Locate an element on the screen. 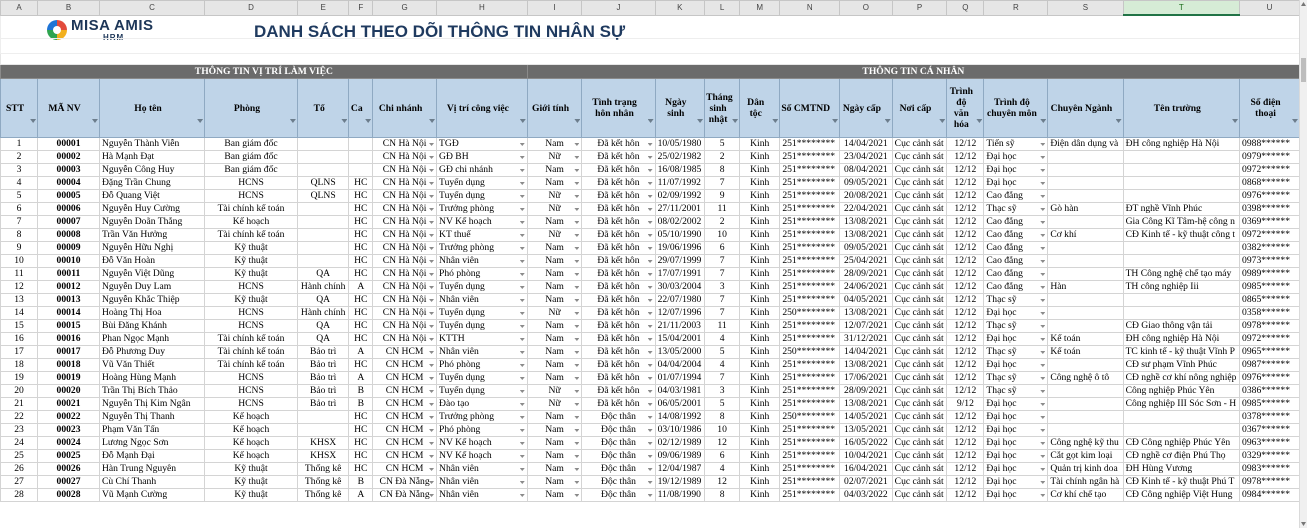 The height and width of the screenshot is (528, 1307). cell-school: TH công nghiệp Iii is located at coordinates (1181, 287).